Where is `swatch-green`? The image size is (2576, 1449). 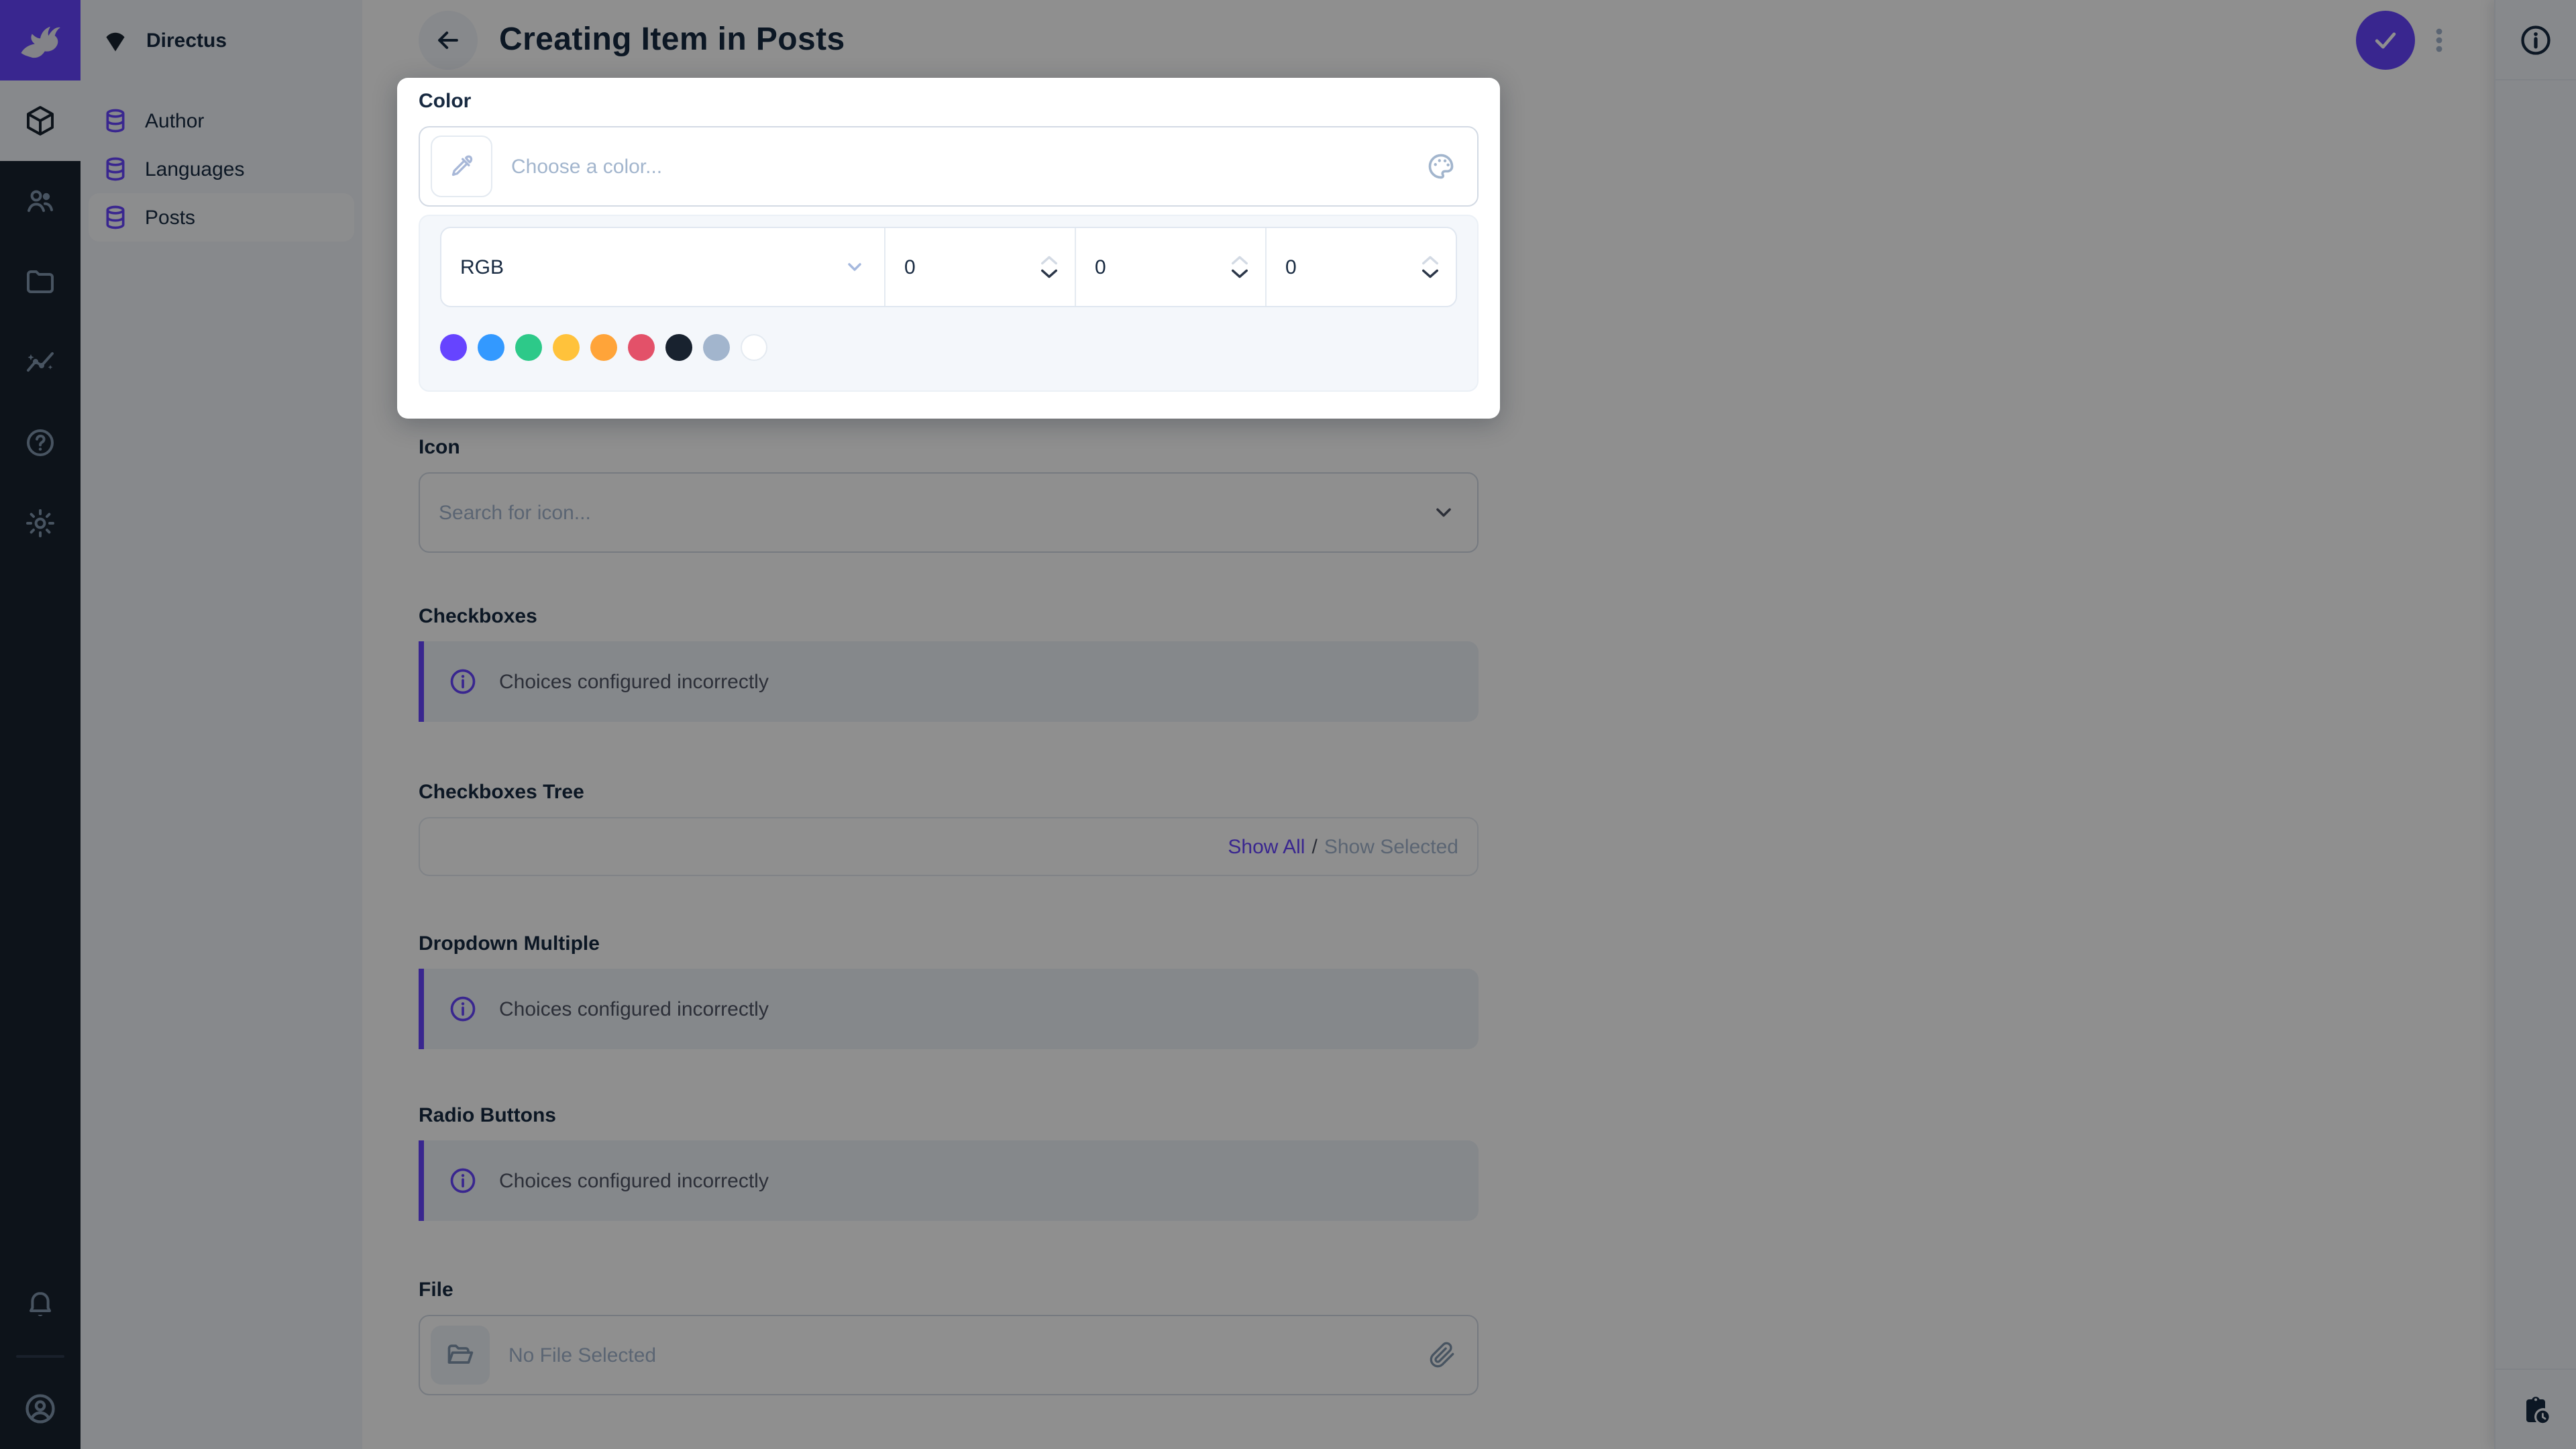
swatch-green is located at coordinates (528, 347).